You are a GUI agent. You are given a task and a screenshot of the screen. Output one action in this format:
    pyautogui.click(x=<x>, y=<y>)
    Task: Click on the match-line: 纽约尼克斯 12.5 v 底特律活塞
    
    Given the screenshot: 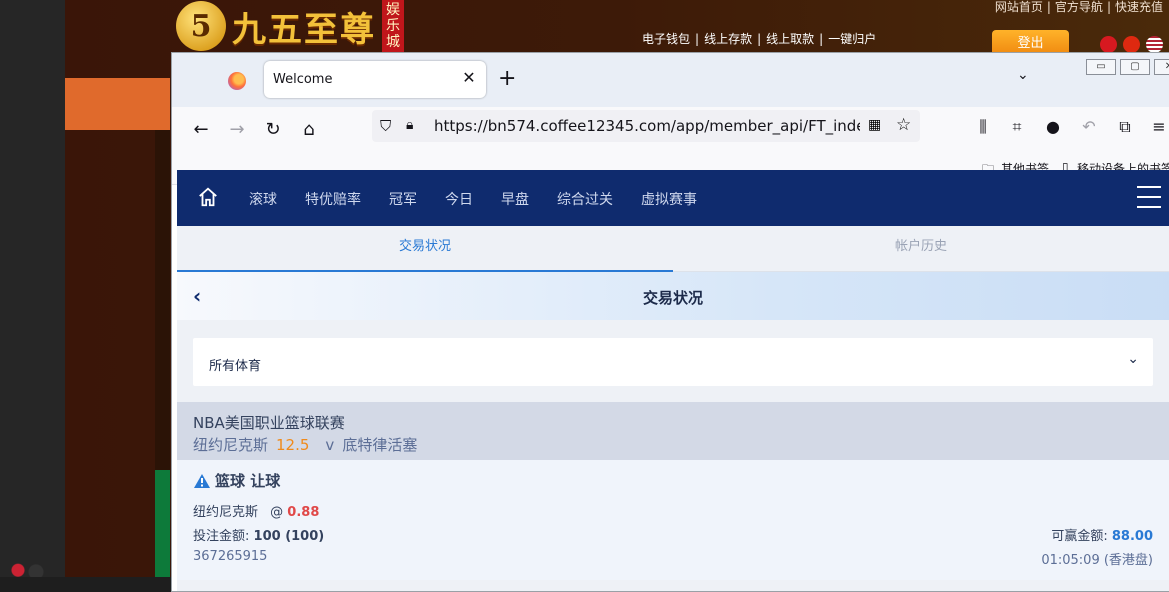 What is the action you would take?
    pyautogui.click(x=305, y=444)
    